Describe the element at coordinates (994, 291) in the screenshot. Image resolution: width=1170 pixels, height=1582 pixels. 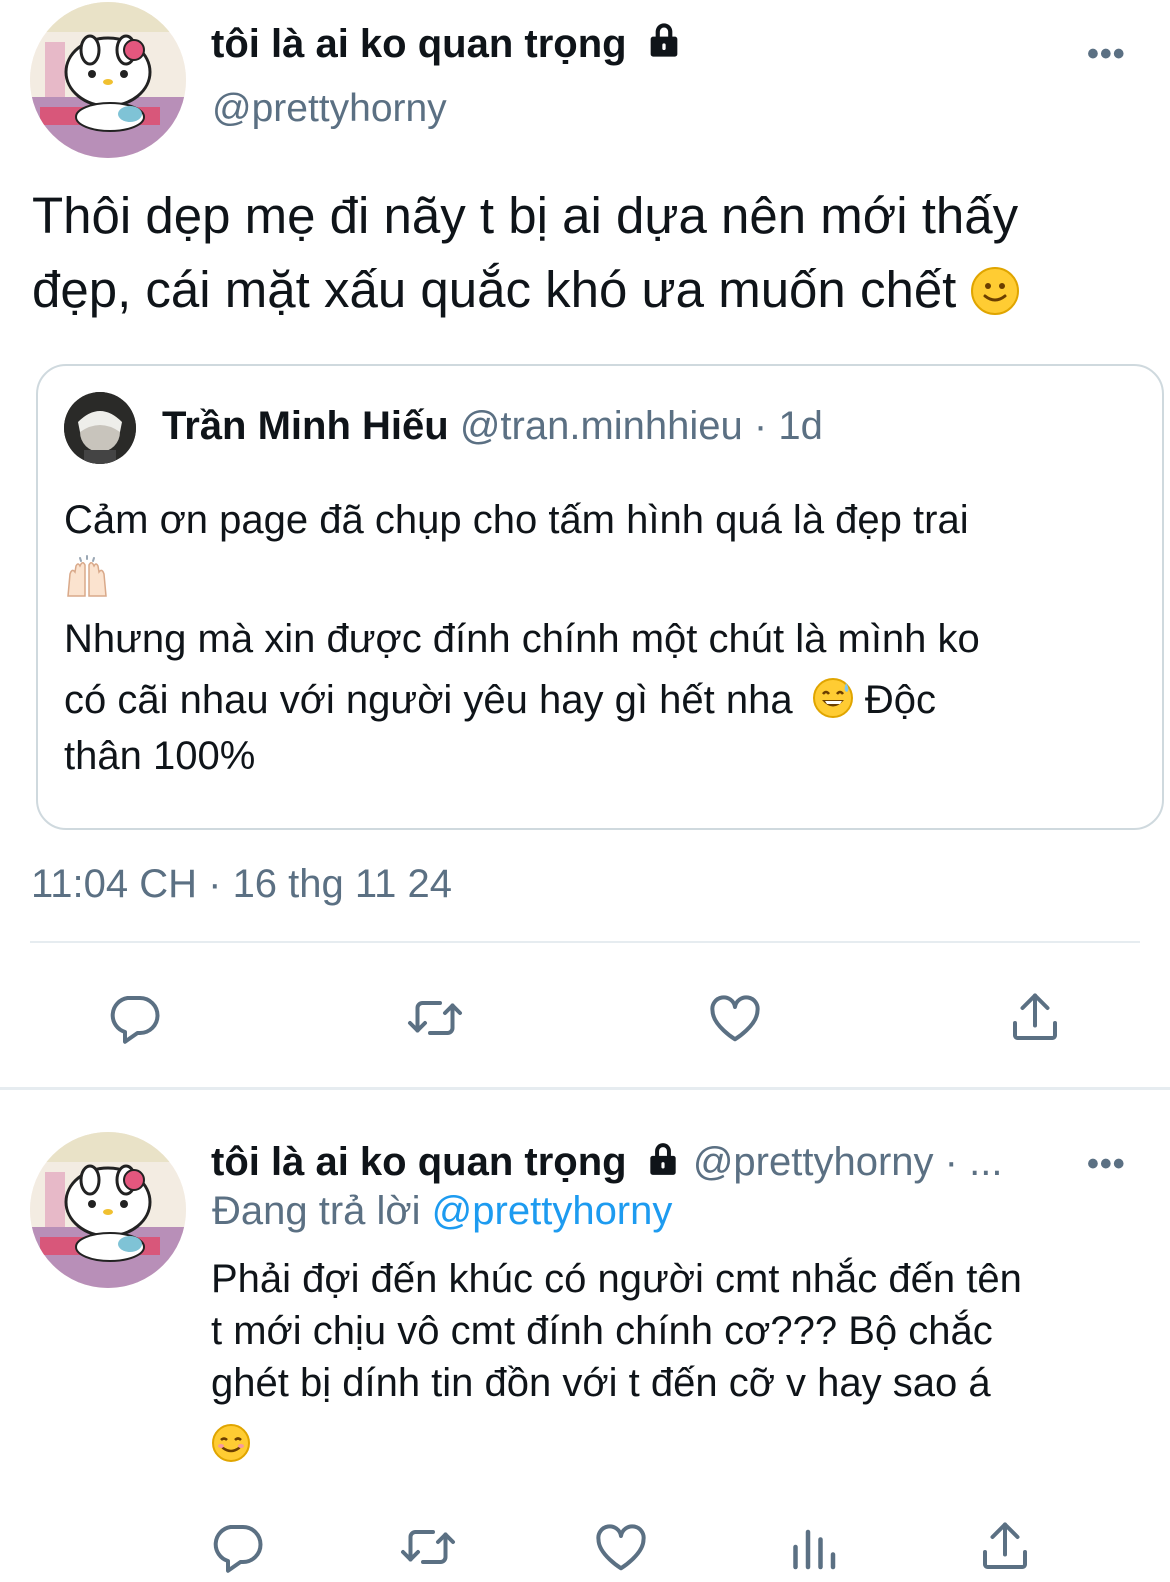
I see `slightly-smiling-emoji` at that location.